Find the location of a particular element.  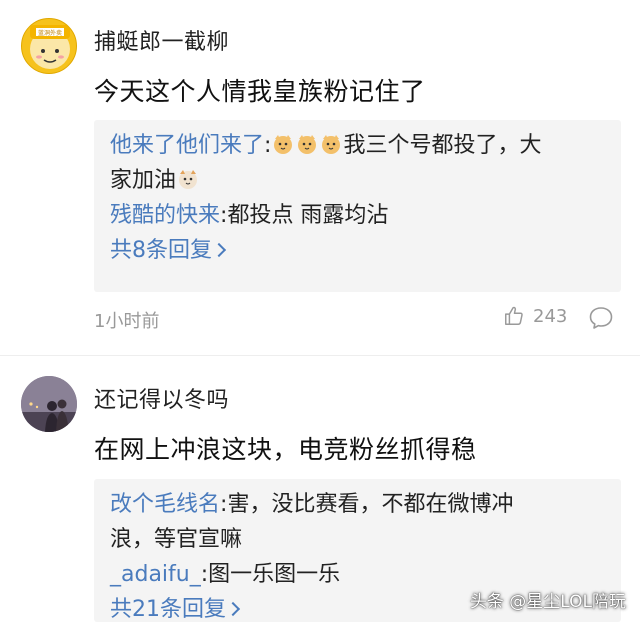

reply-text: 都投点 雨露均沾 is located at coordinates (308, 215).